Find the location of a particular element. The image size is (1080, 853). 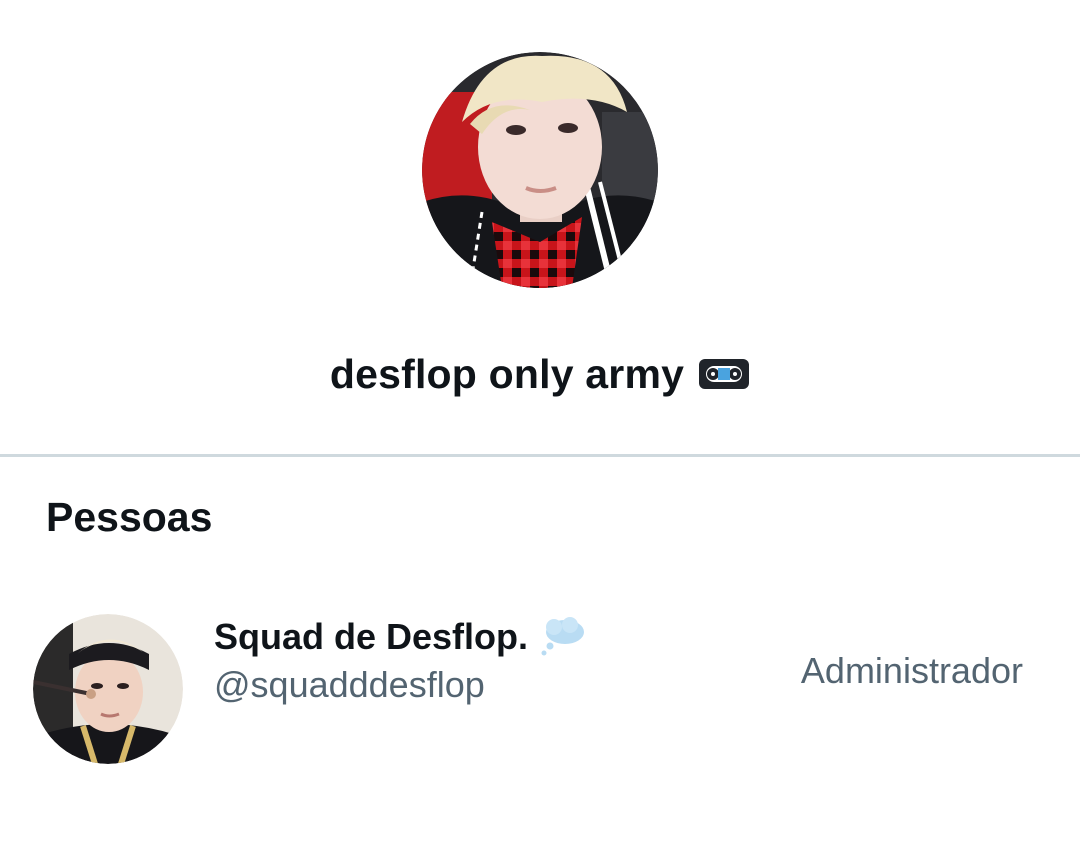

group-title-row: desflop only army is located at coordinates (540, 374).